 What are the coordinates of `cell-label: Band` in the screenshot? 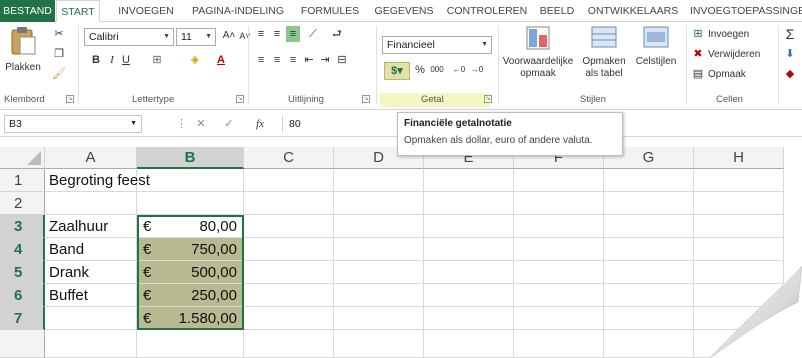 It's located at (91, 249).